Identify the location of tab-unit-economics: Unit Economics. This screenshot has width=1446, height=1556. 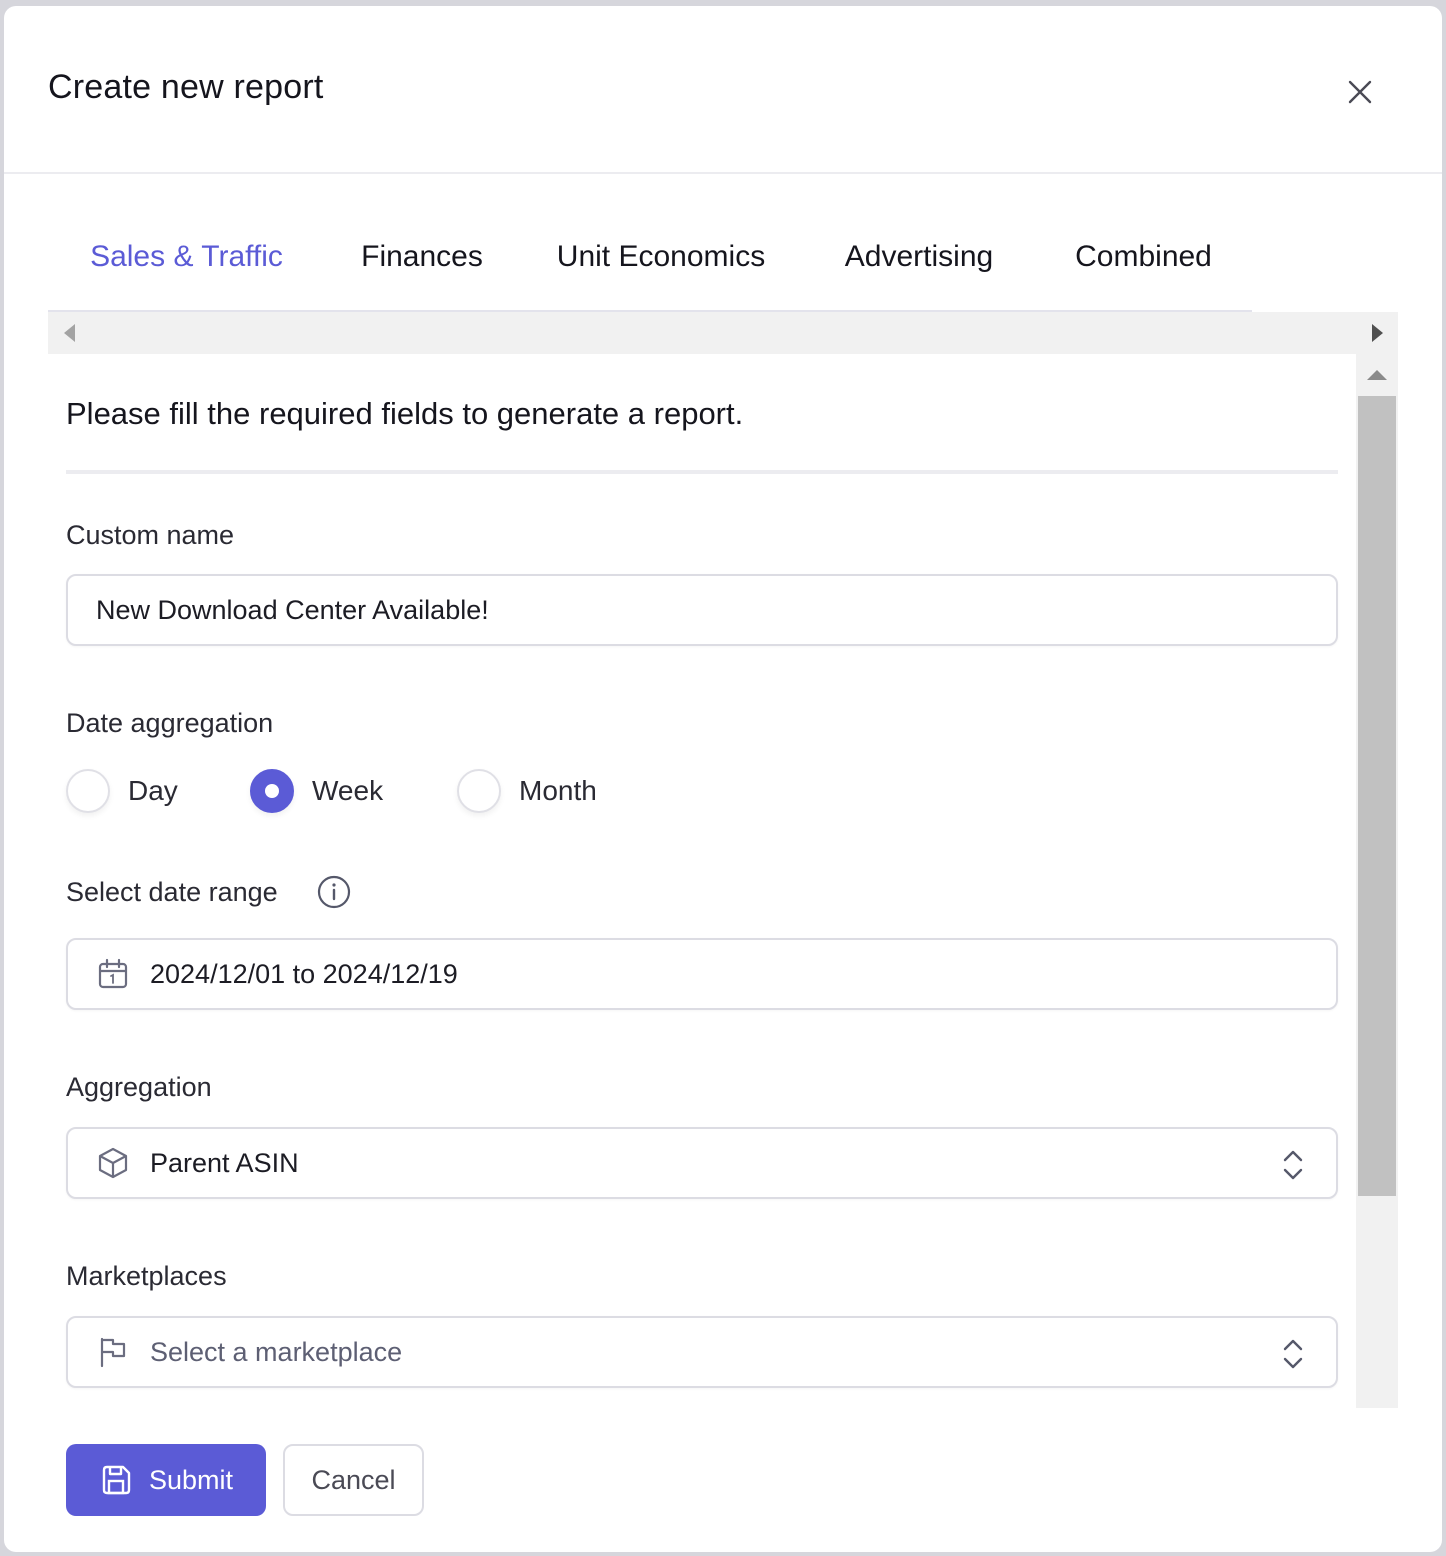
(661, 257).